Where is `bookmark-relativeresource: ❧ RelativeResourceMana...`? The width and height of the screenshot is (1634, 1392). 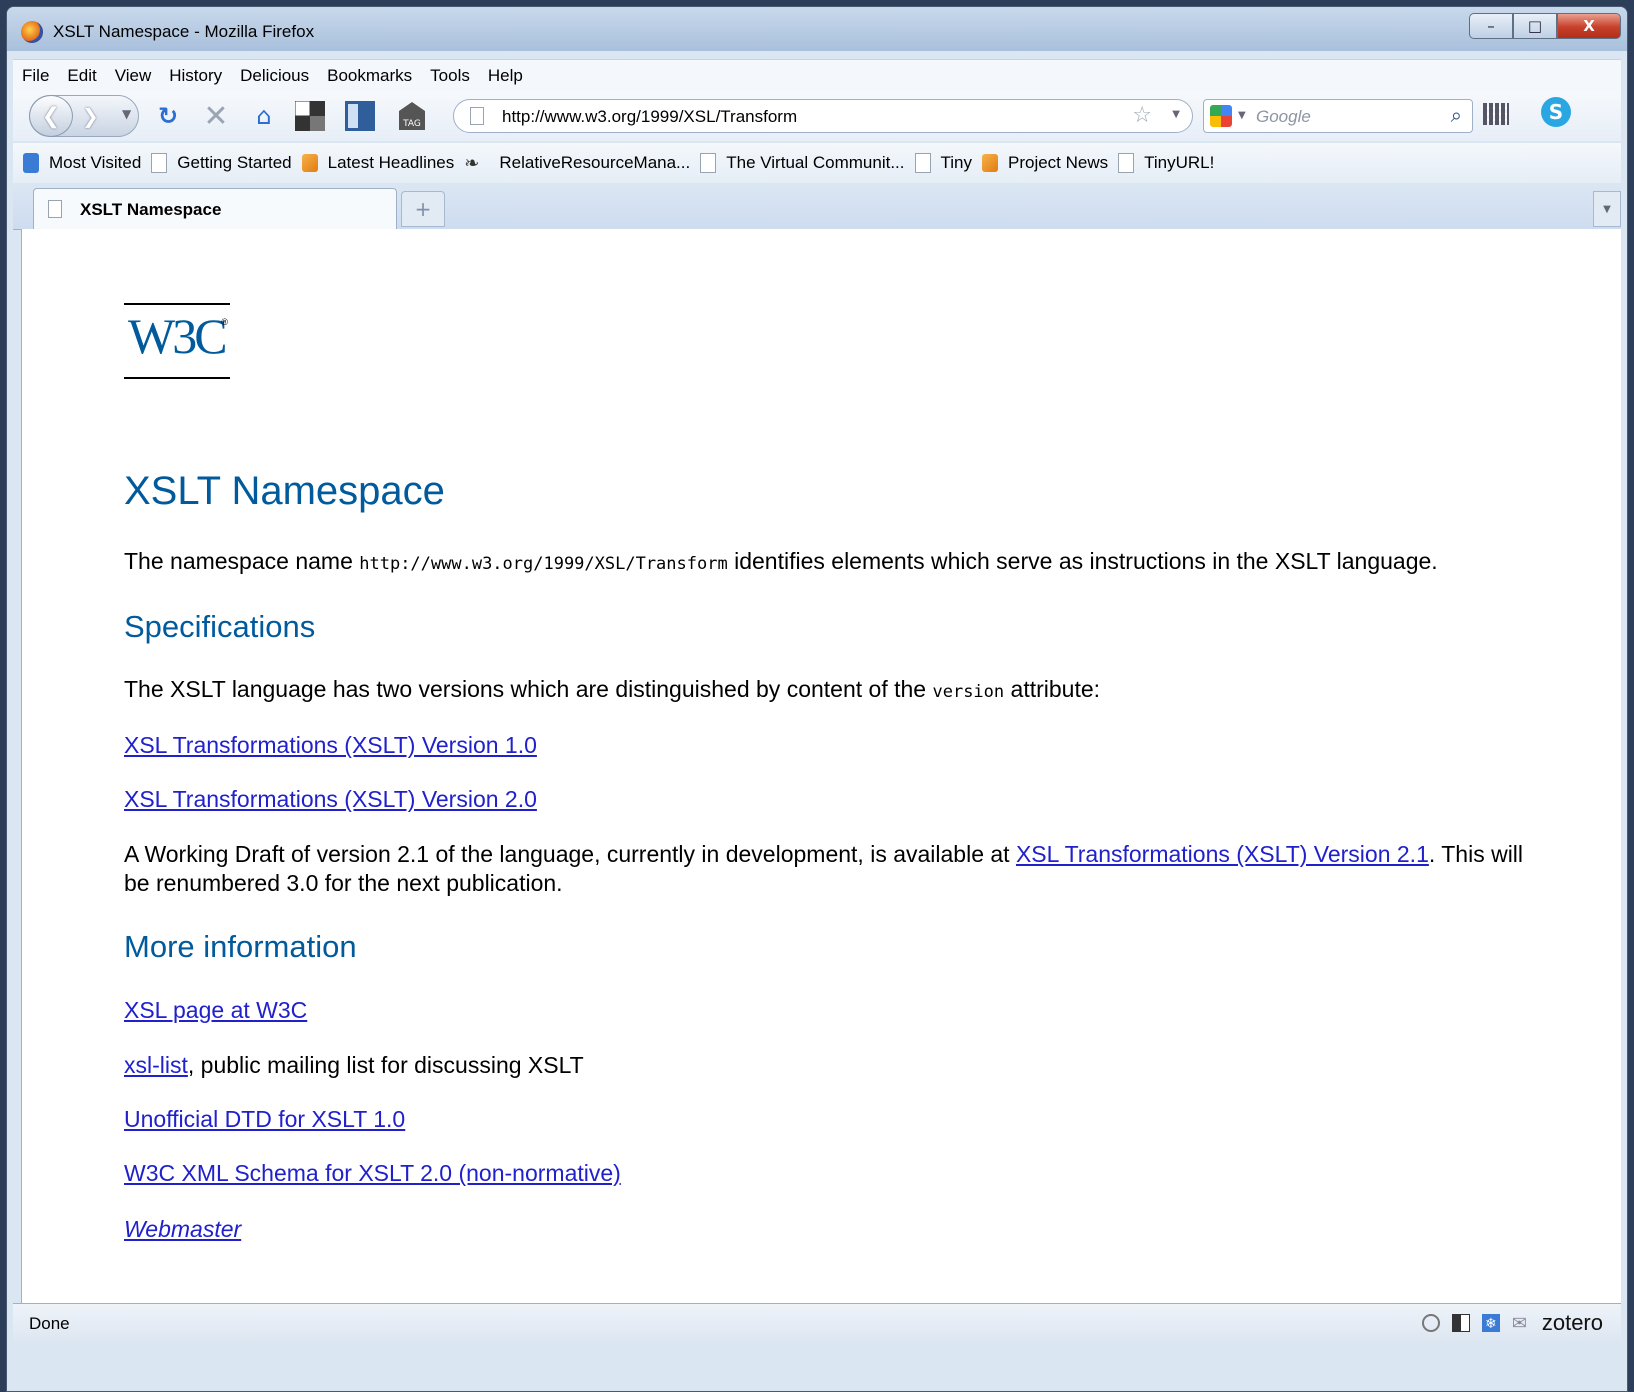 bookmark-relativeresource: ❧ RelativeResourceMana... is located at coordinates (577, 163).